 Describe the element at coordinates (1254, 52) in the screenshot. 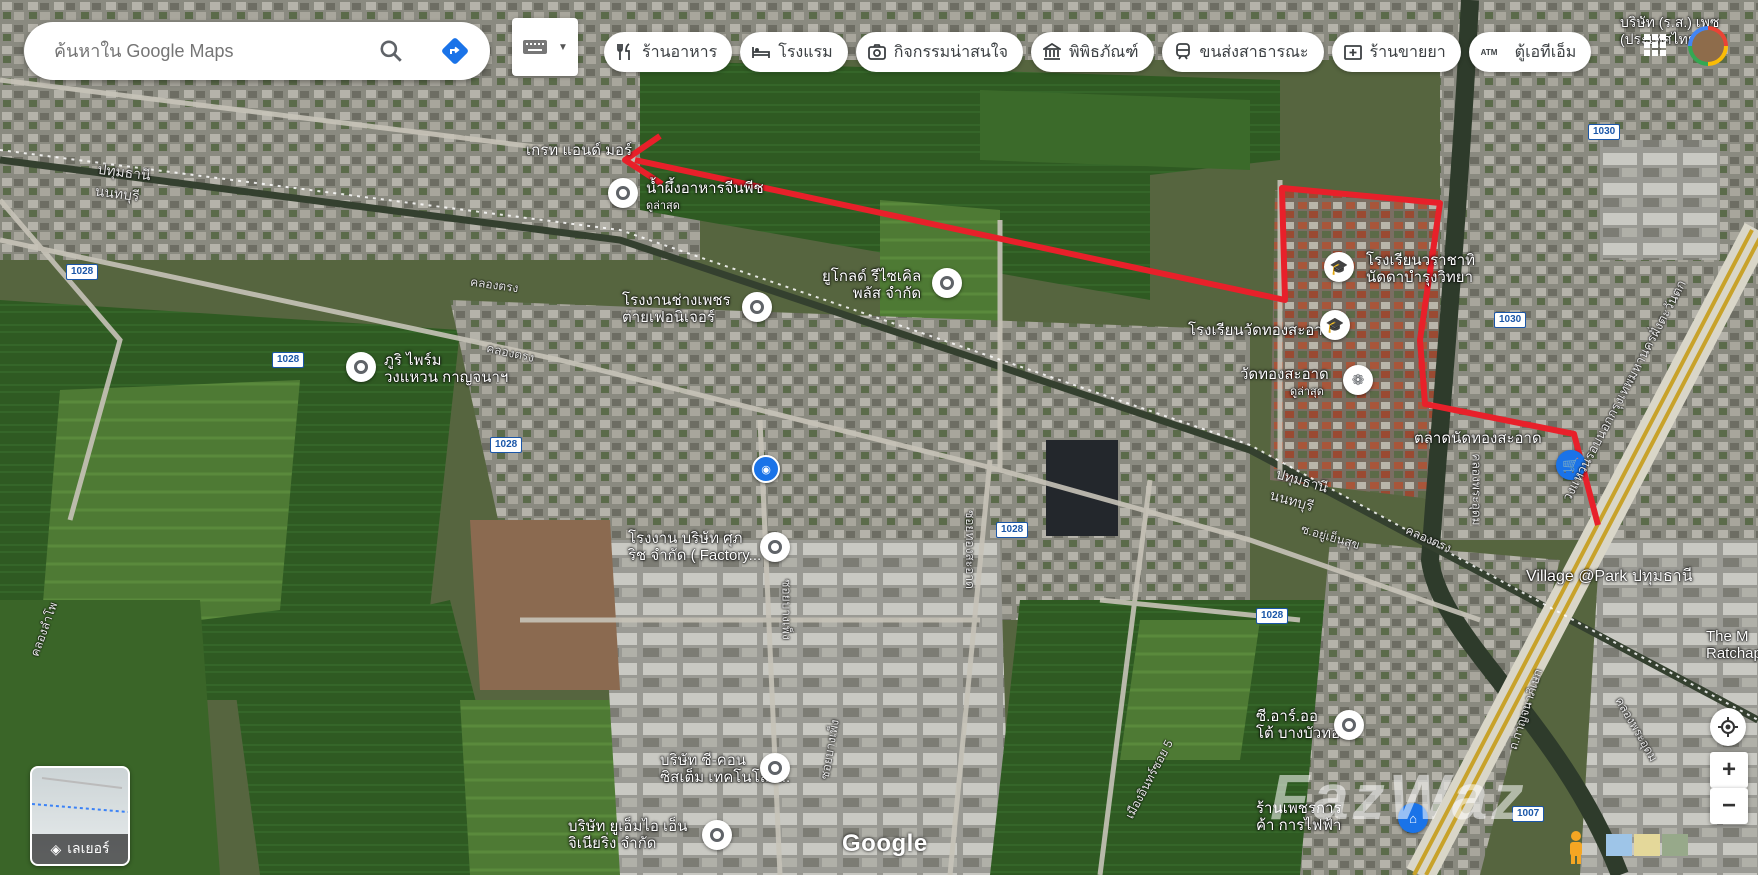

I see `chip-label: ขนส่งสาธารณะ` at that location.